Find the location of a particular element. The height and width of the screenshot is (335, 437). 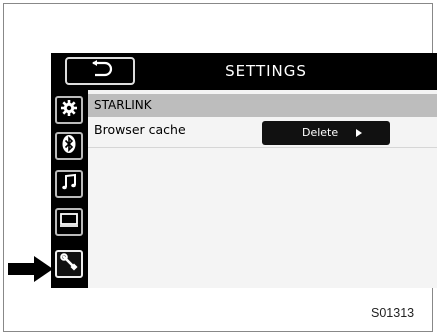

pointer-arrow-icon is located at coordinates (31, 271).